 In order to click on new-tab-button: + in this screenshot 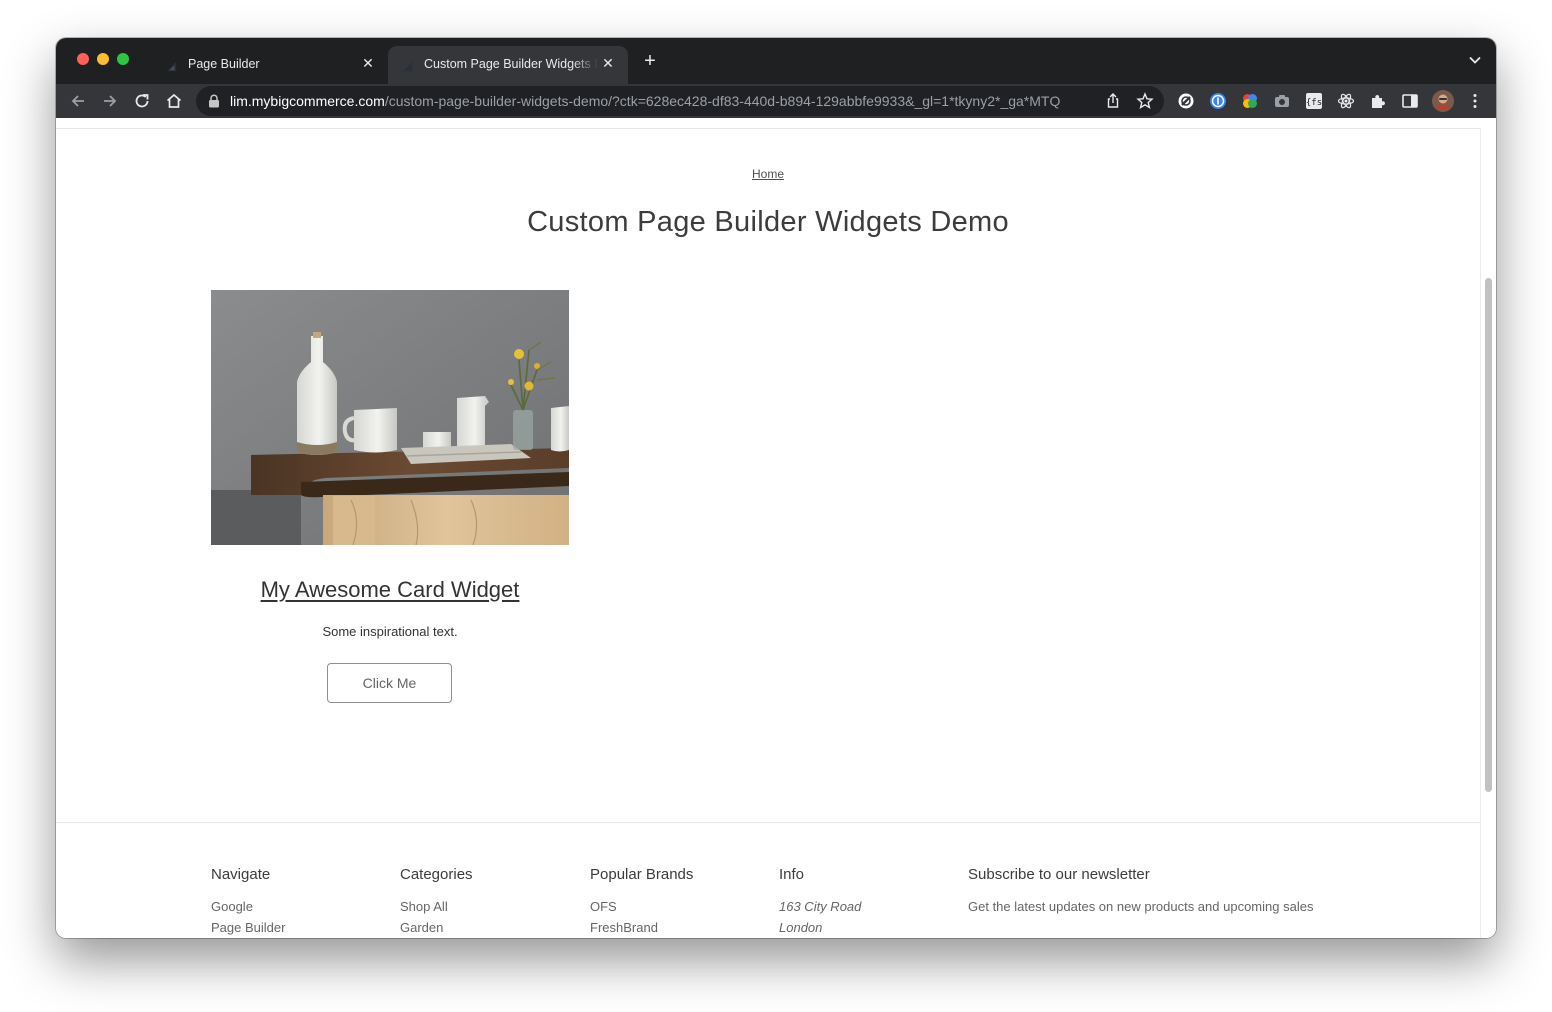, I will do `click(650, 61)`.